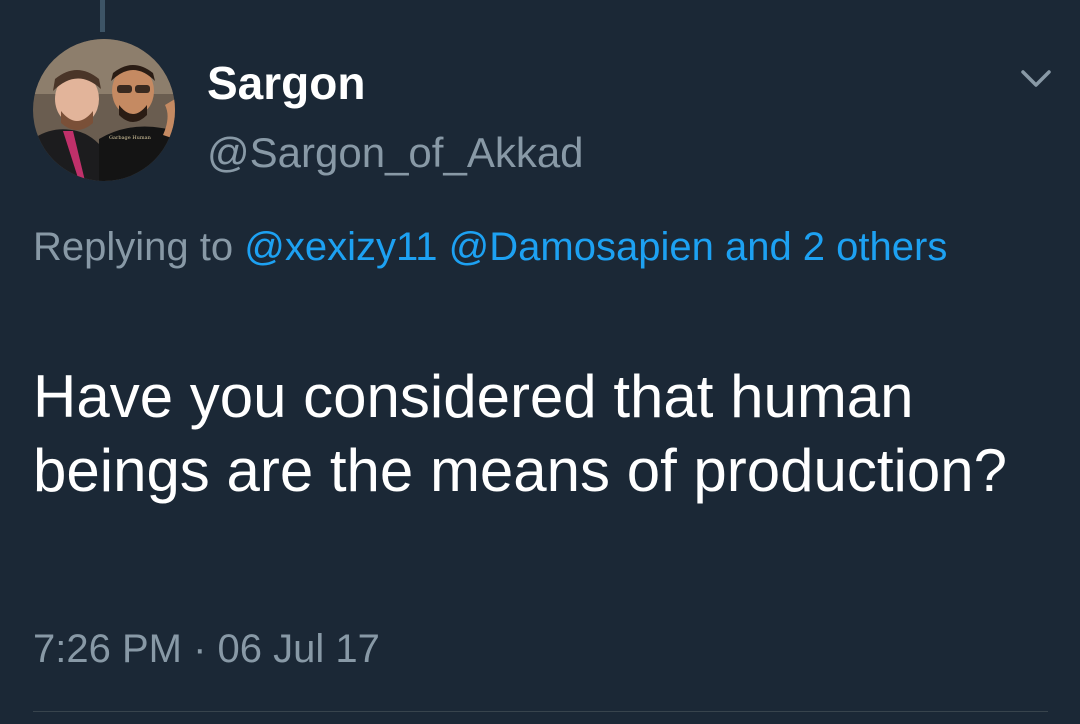 The image size is (1080, 724). I want to click on tweet-timestamp: 7:26 PM · 06 Jul 17, so click(206, 649).